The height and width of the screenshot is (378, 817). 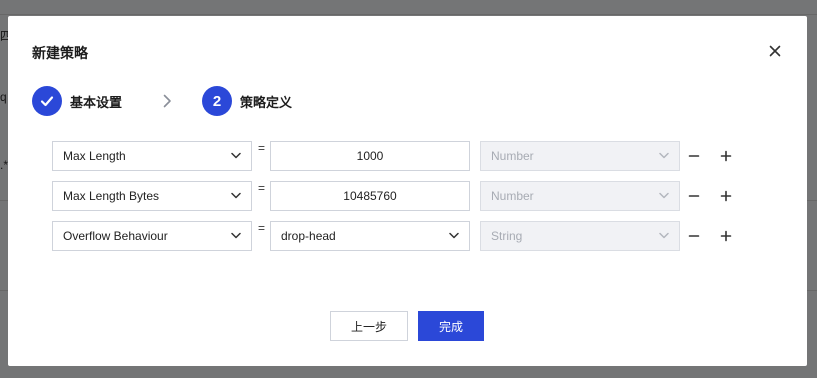 I want to click on step-indicator: 基本设置 2 策略定义, so click(x=232, y=101).